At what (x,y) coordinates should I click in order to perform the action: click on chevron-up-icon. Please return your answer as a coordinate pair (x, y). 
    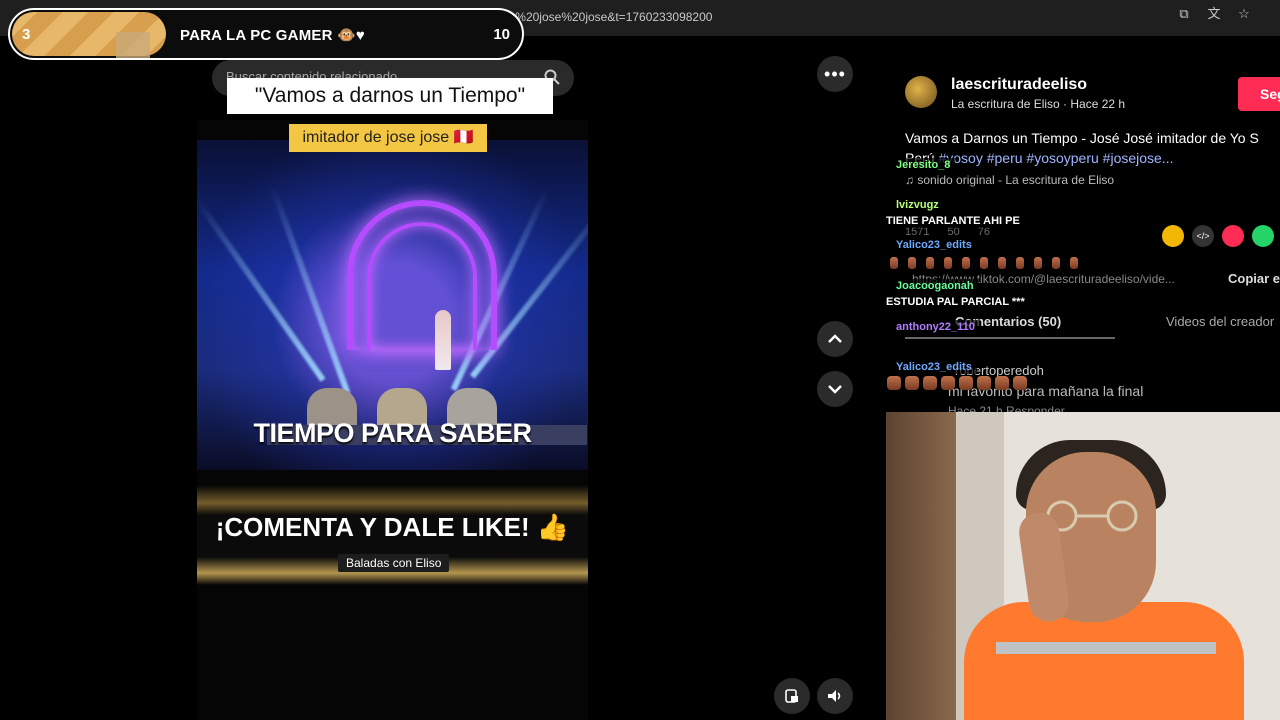
    Looking at the image, I should click on (835, 338).